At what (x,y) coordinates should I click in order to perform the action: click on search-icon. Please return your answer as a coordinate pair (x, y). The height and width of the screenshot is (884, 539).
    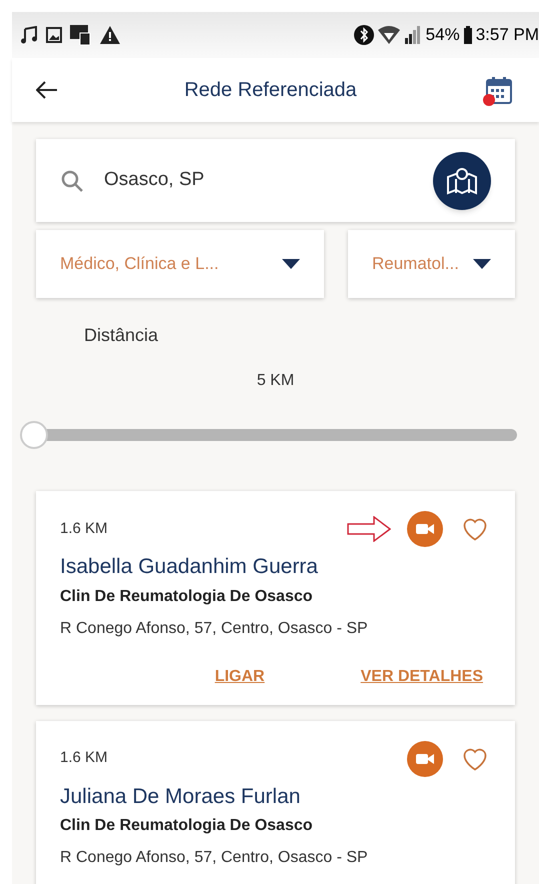
    Looking at the image, I should click on (72, 180).